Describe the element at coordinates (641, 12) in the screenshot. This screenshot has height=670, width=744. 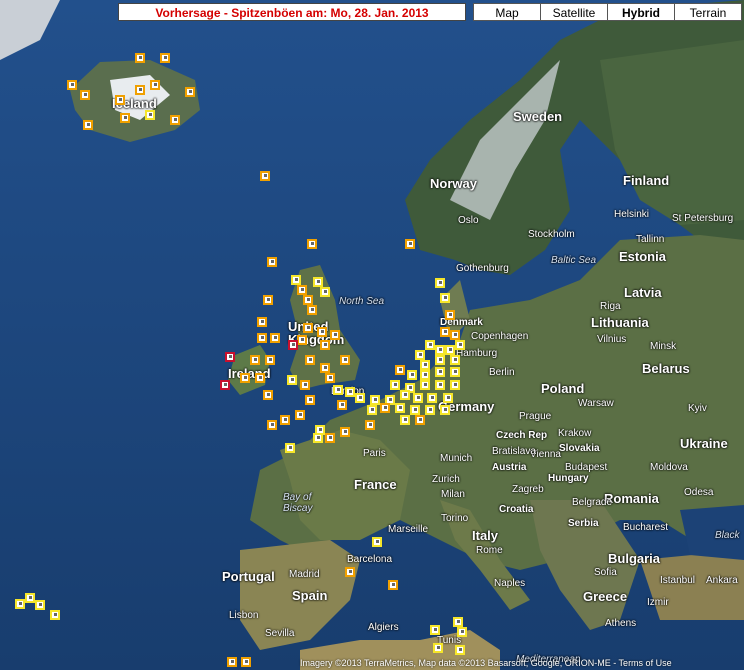
I see `map-type-hybrid-button: Hybrid` at that location.